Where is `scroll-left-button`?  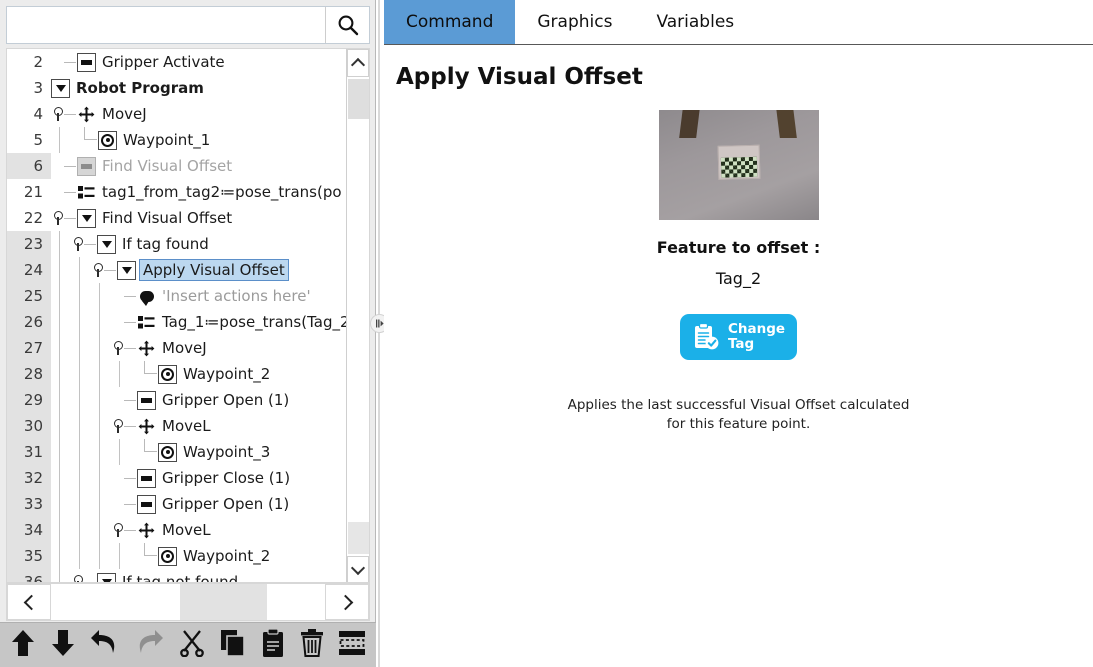 scroll-left-button is located at coordinates (29, 602).